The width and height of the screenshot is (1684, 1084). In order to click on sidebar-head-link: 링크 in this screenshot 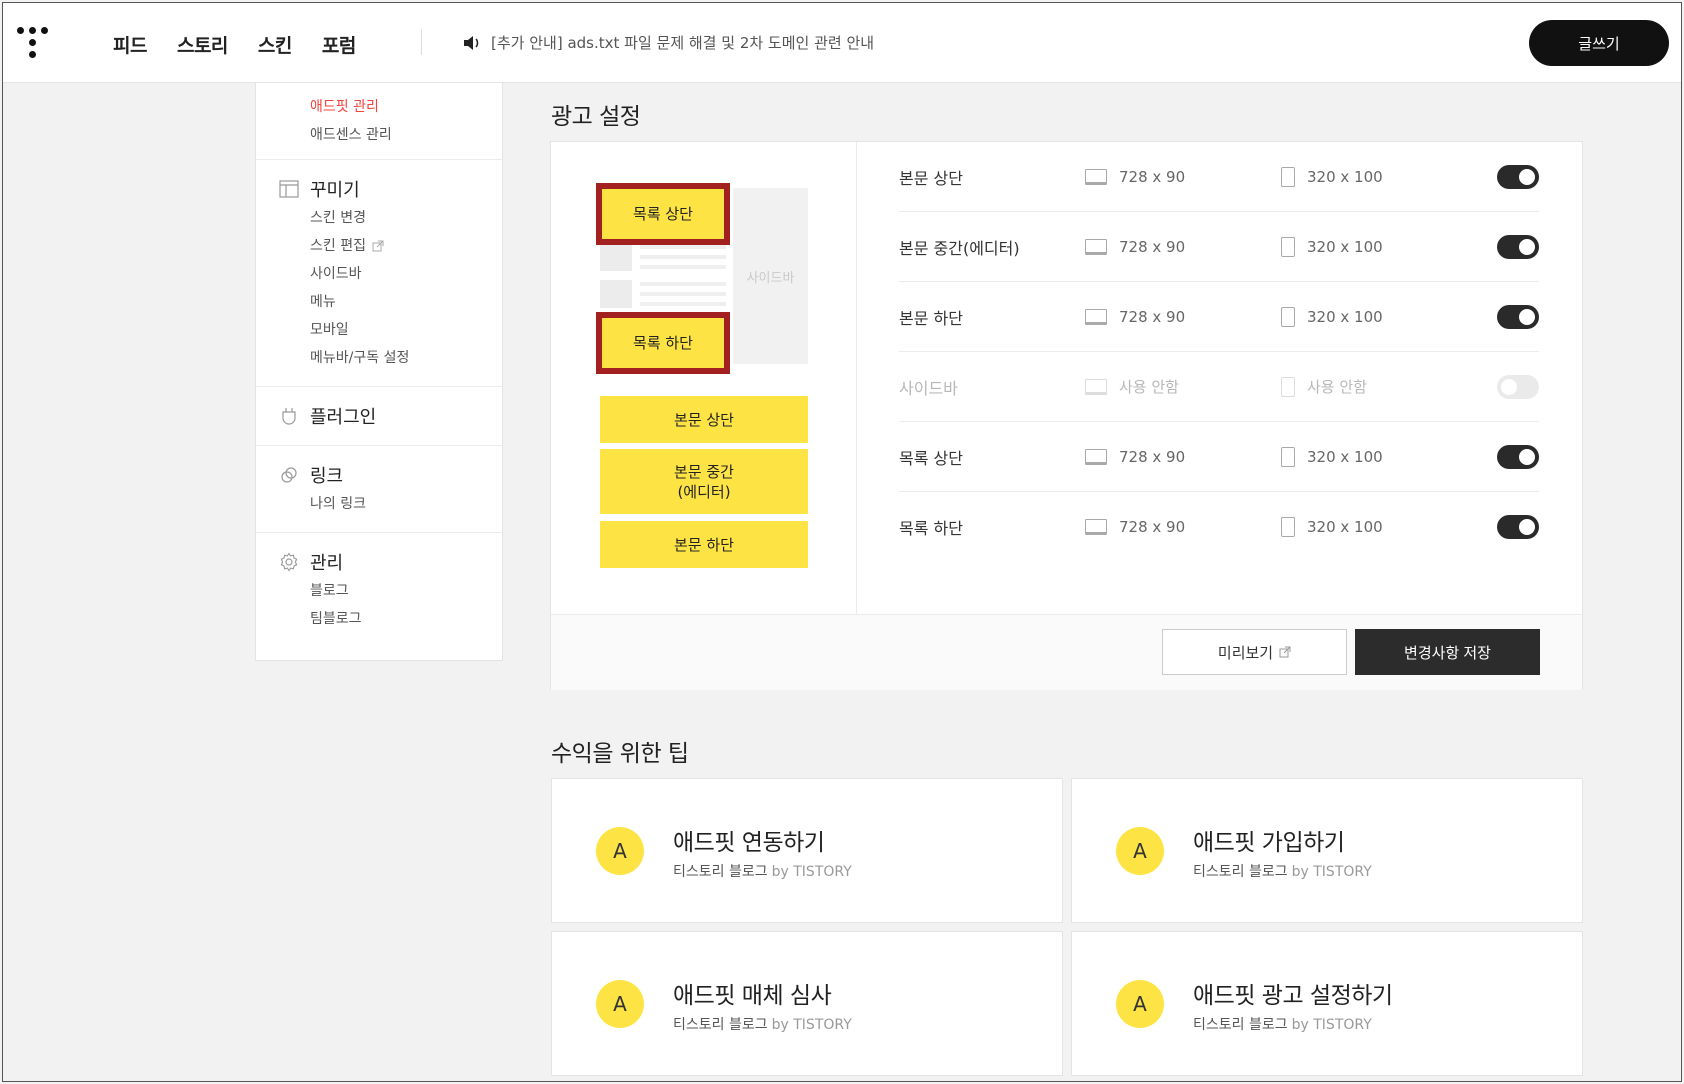, I will do `click(379, 475)`.